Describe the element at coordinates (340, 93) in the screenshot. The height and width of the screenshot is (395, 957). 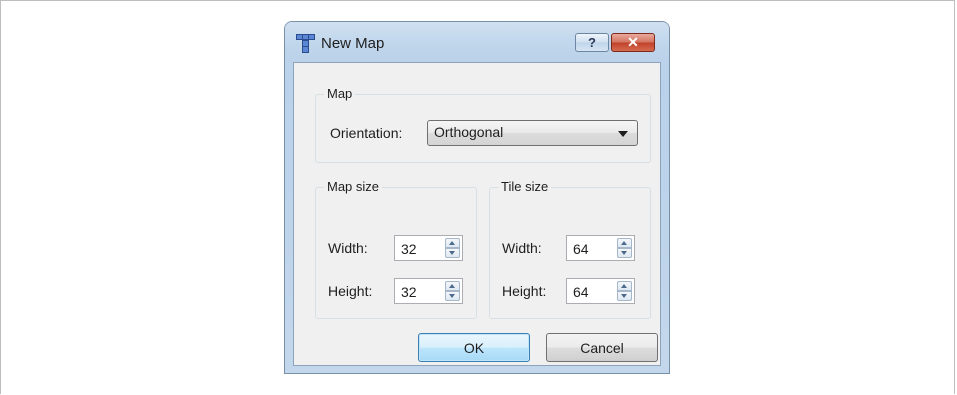
I see `map-group-title: Map` at that location.